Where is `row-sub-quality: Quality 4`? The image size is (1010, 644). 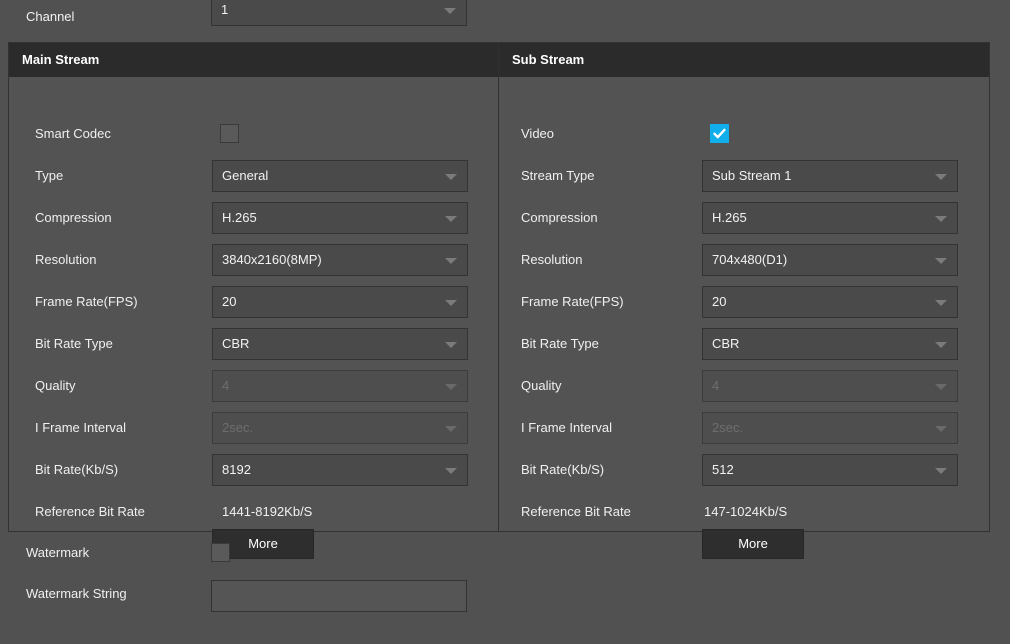 row-sub-quality: Quality 4 is located at coordinates (744, 388).